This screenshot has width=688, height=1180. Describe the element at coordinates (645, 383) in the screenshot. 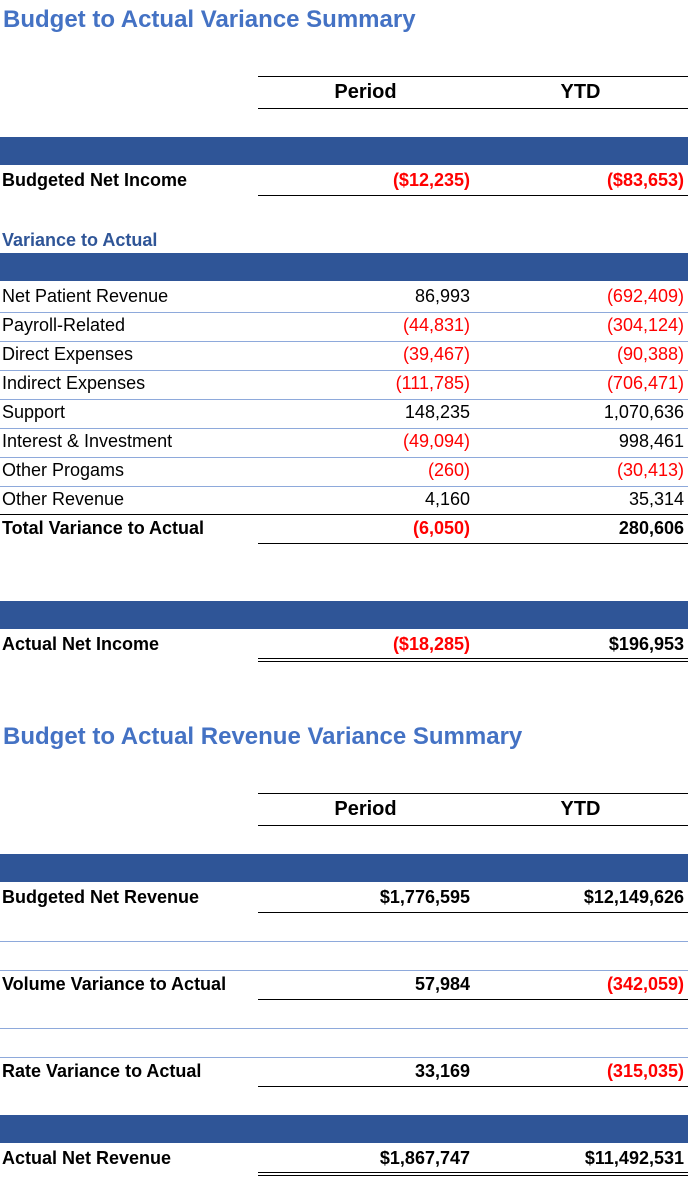

I see `ytd-value: (706,471)` at that location.